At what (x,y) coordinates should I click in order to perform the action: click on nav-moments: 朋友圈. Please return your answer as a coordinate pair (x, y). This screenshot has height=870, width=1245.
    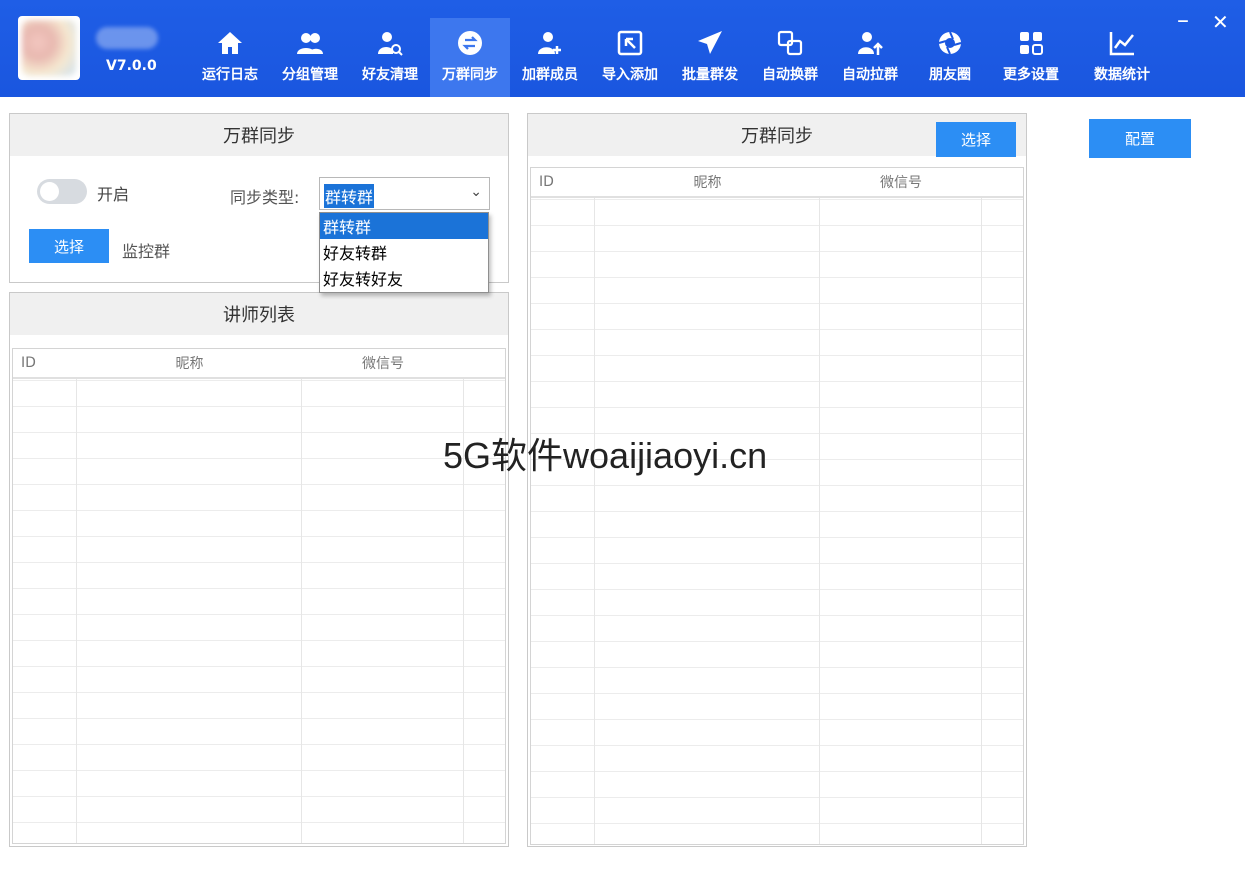
    Looking at the image, I should click on (950, 57).